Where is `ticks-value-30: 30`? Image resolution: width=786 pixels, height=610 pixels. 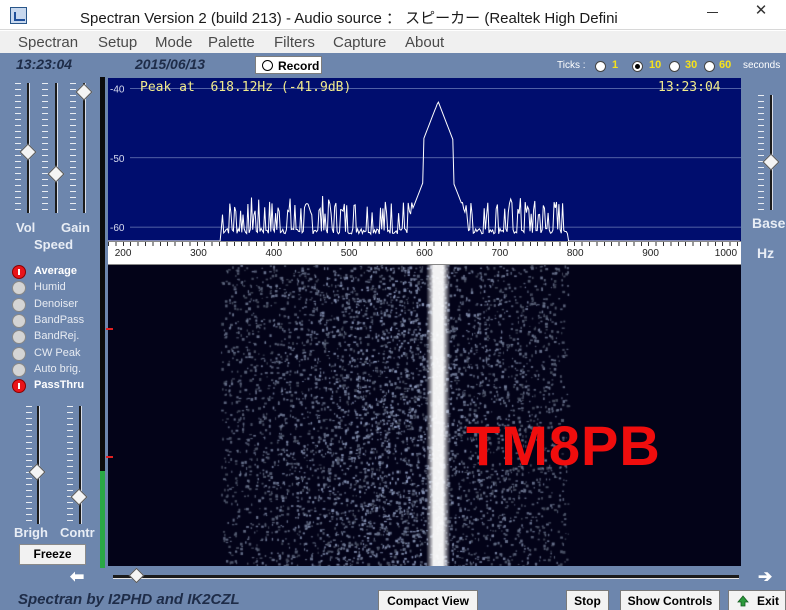
ticks-value-30: 30 is located at coordinates (691, 65).